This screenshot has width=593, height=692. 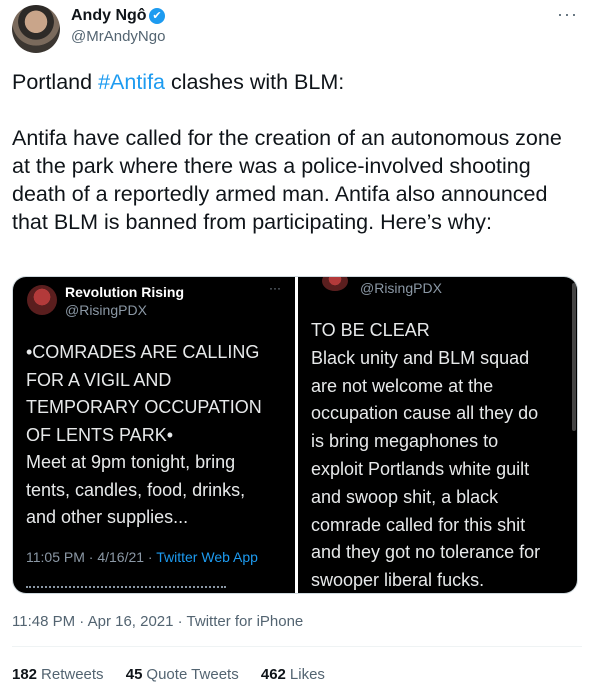 What do you see at coordinates (297, 646) in the screenshot?
I see `divider` at bounding box center [297, 646].